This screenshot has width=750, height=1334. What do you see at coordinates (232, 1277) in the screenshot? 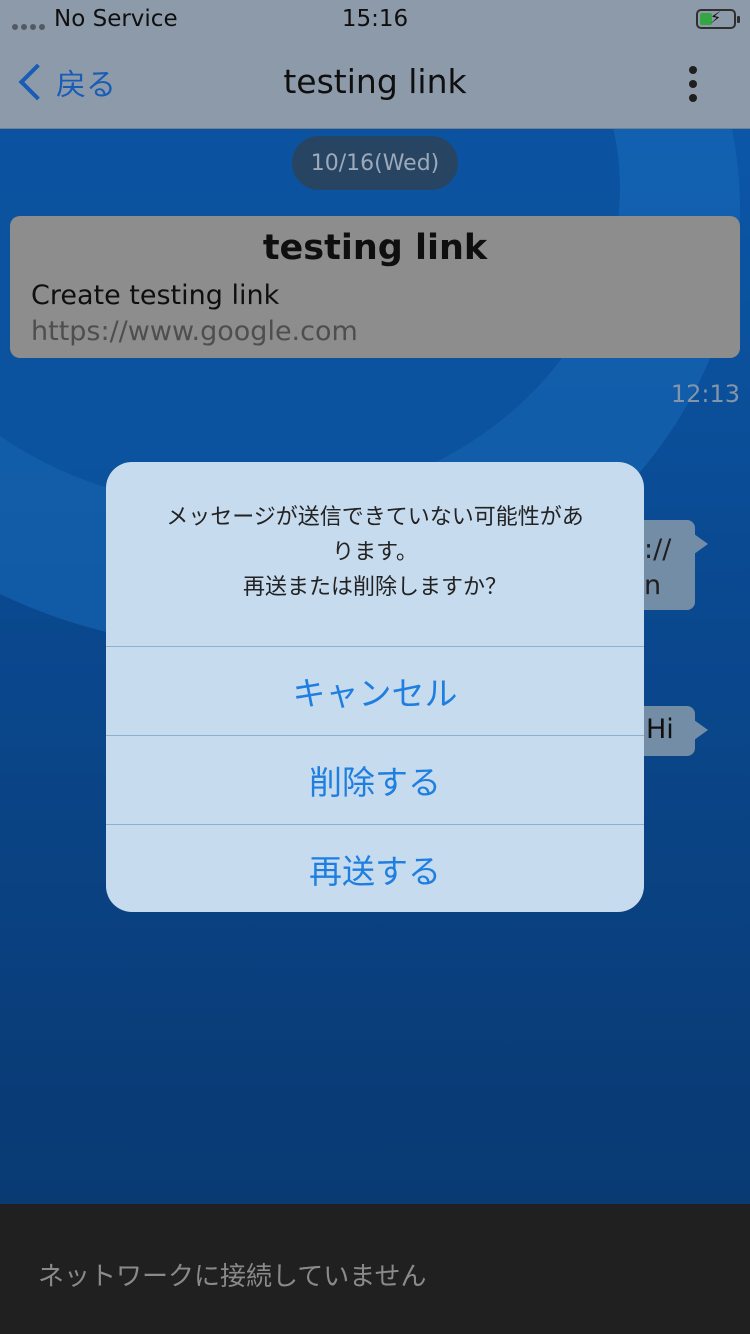
I see `network-status-text: ネットワークに接続していません` at bounding box center [232, 1277].